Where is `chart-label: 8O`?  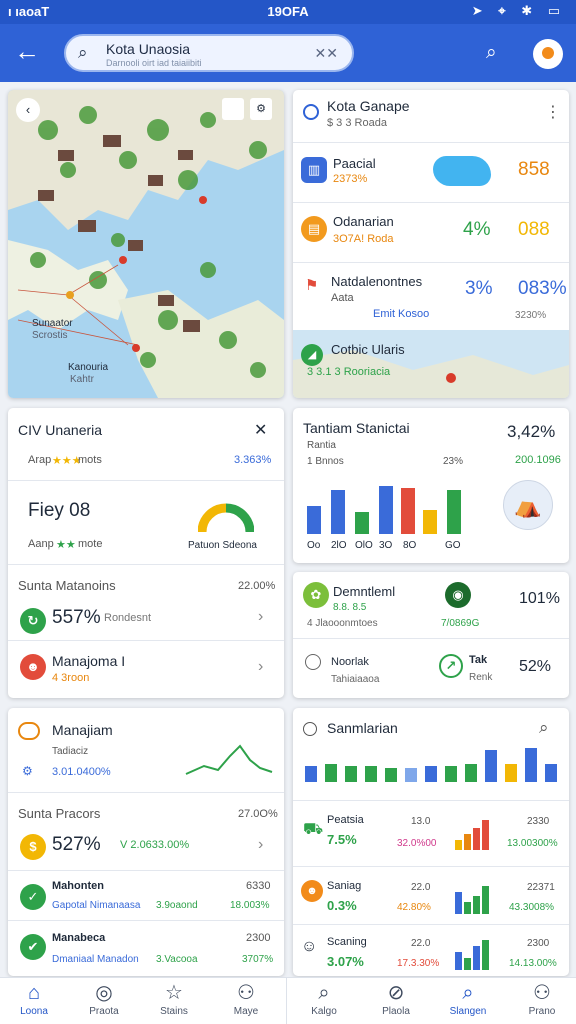 chart-label: 8O is located at coordinates (410, 545).